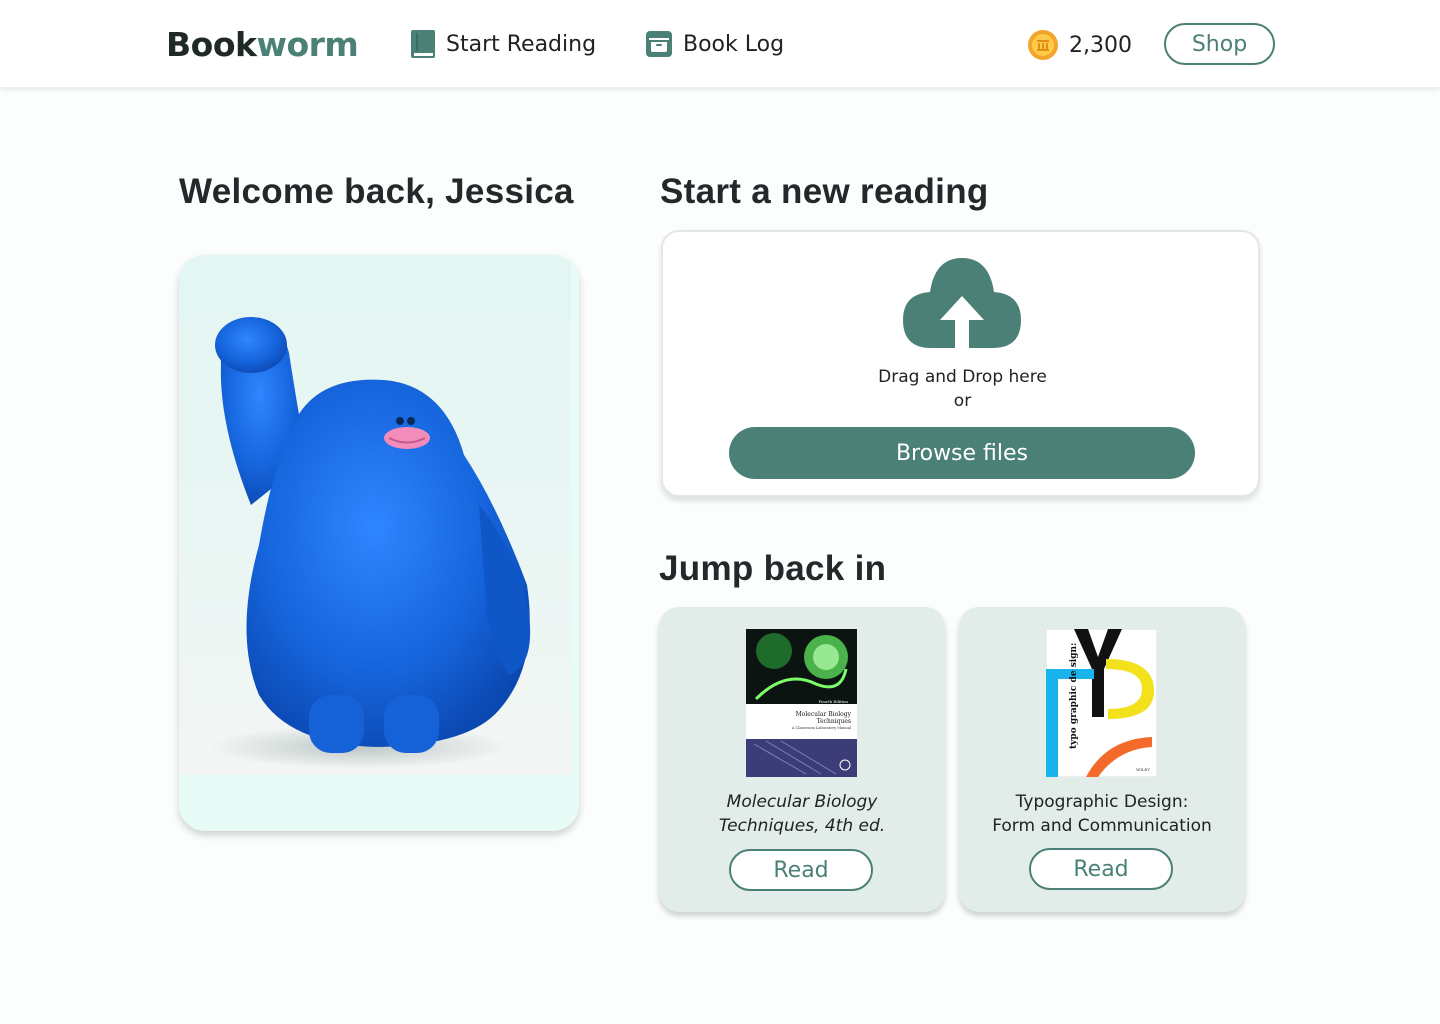 Image resolution: width=1440 pixels, height=1024 pixels. What do you see at coordinates (734, 44) in the screenshot?
I see `nav-book-log-label: Book Log` at bounding box center [734, 44].